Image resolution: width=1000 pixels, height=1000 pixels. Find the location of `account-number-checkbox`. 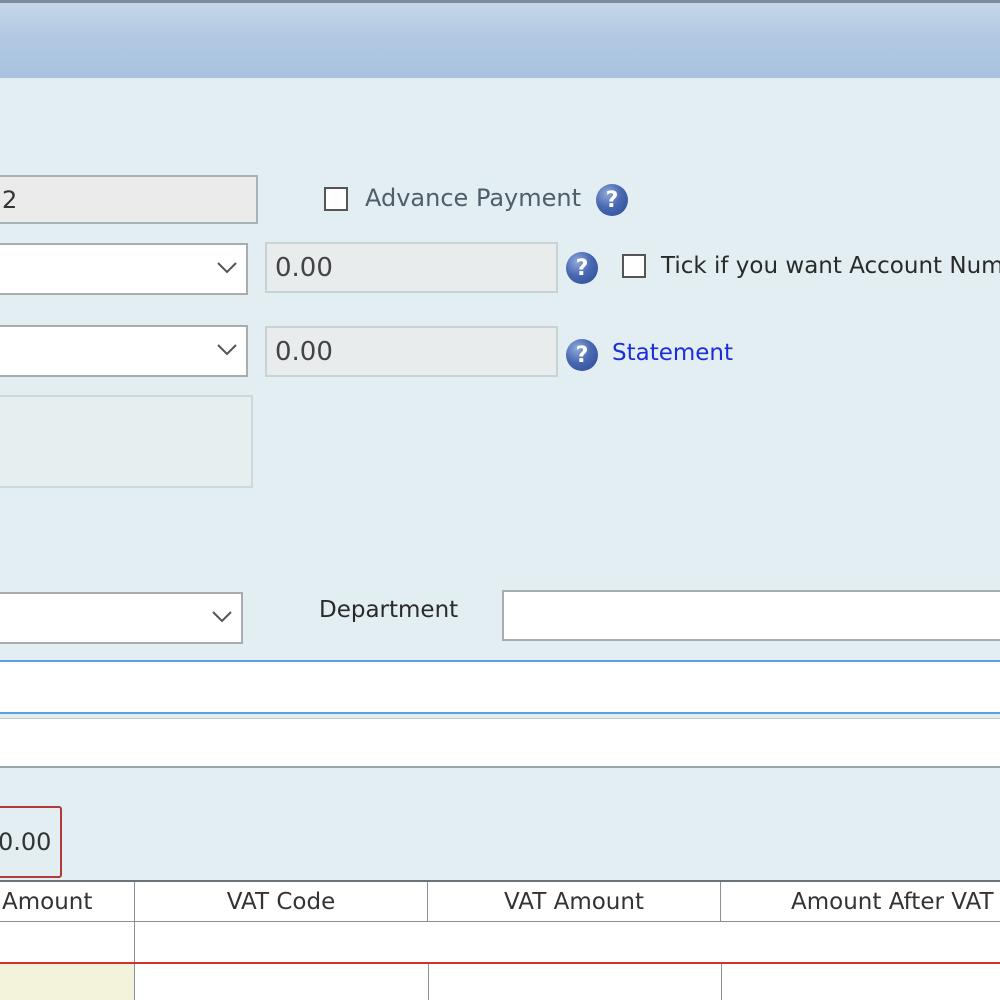

account-number-checkbox is located at coordinates (634, 266).